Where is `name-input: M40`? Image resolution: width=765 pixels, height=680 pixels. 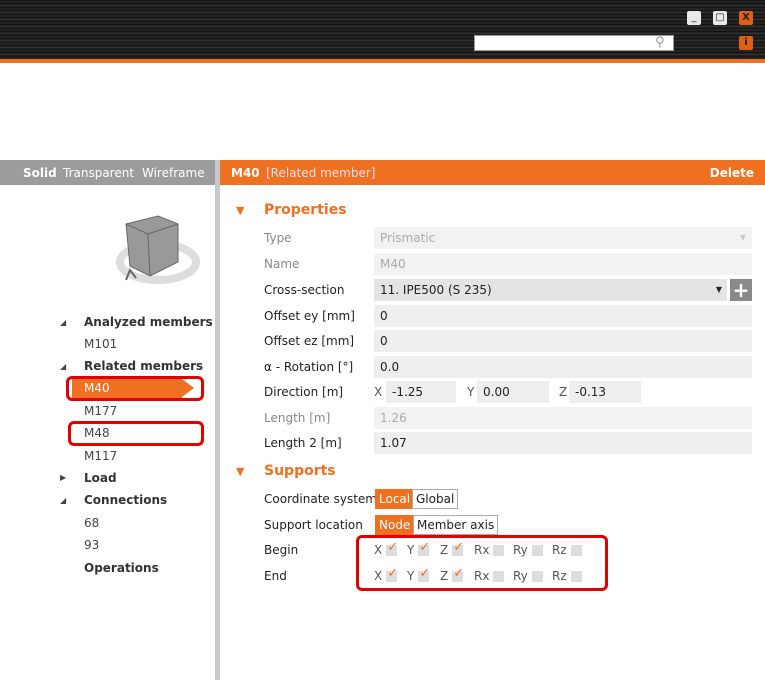 name-input: M40 is located at coordinates (563, 264).